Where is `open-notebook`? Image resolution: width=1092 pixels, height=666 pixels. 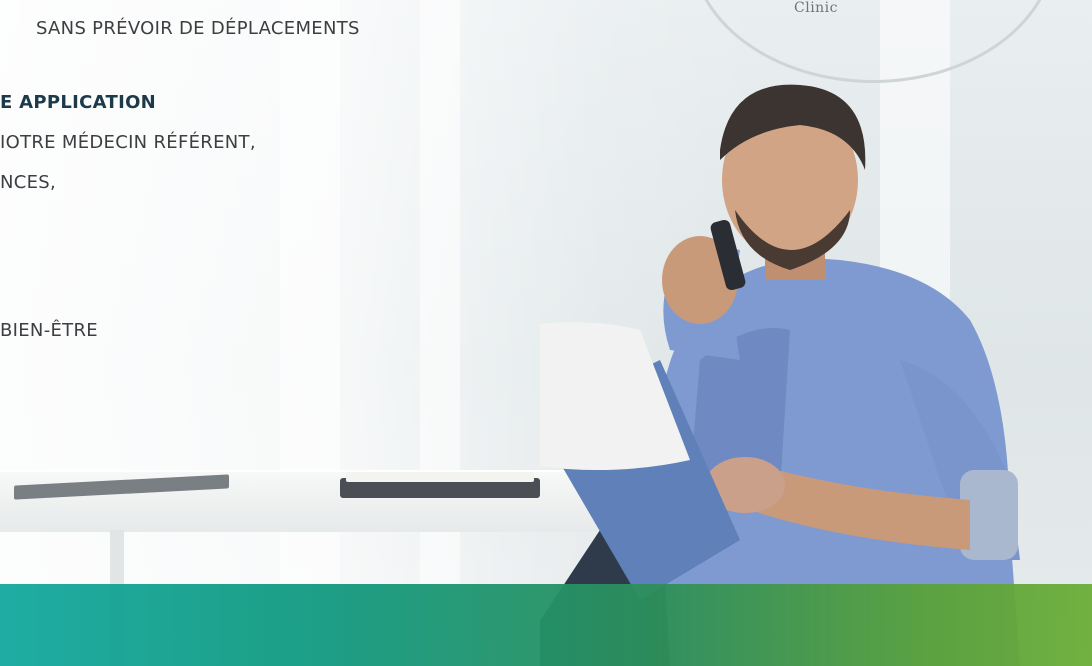 open-notebook is located at coordinates (440, 485).